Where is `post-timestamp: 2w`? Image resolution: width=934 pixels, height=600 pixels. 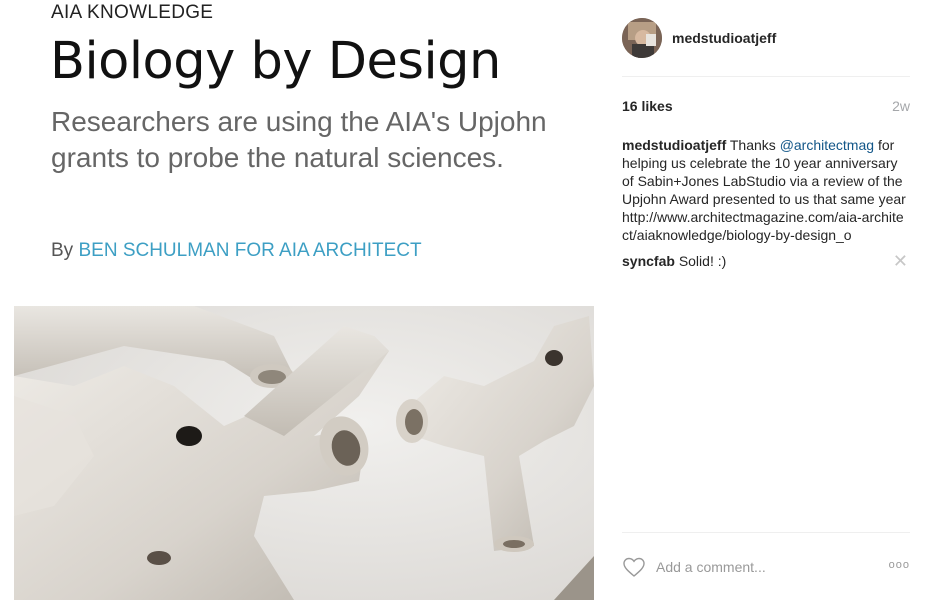 post-timestamp: 2w is located at coordinates (901, 106).